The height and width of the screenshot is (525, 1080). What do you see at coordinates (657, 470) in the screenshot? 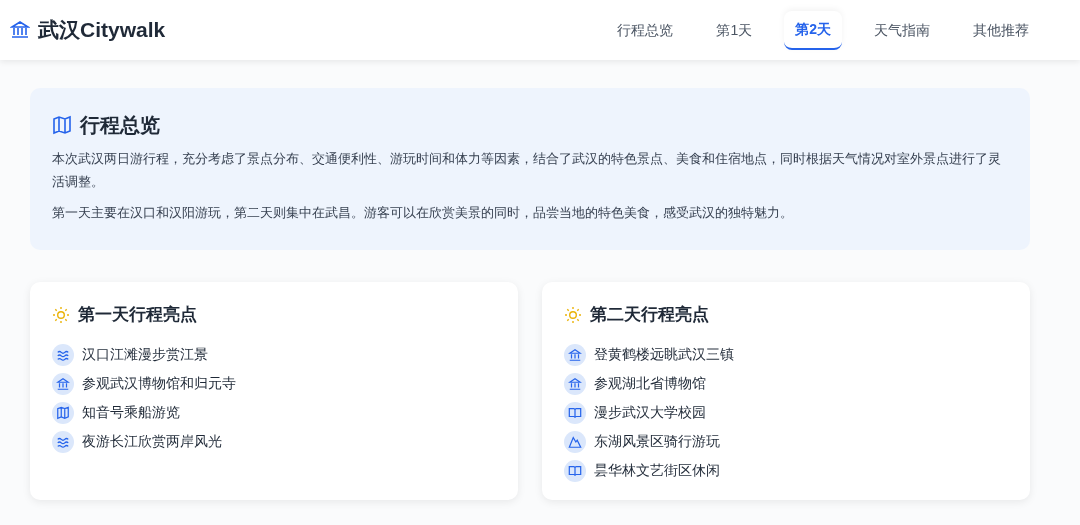
I see `highlight-item: 昙华林文艺街区休闲` at bounding box center [657, 470].